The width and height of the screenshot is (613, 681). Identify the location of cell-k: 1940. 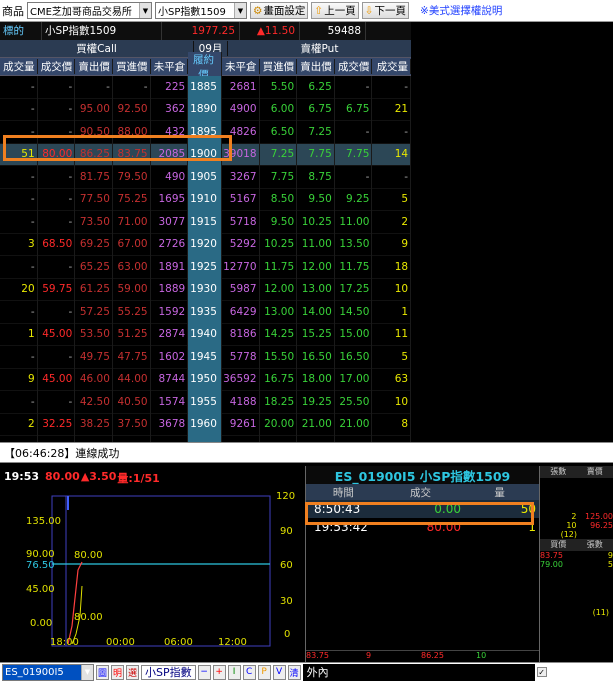
(205, 334).